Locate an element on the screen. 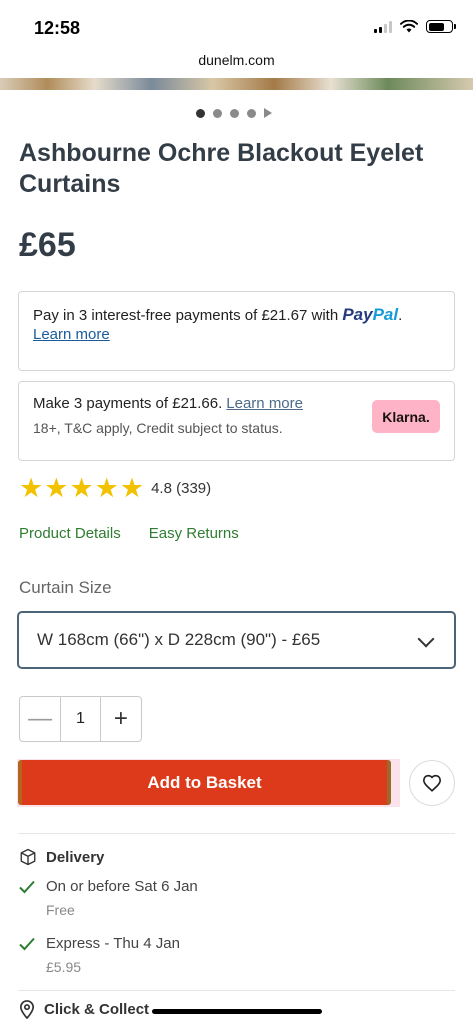 This screenshot has width=473, height=1024. cellular-signal-icon is located at coordinates (383, 26).